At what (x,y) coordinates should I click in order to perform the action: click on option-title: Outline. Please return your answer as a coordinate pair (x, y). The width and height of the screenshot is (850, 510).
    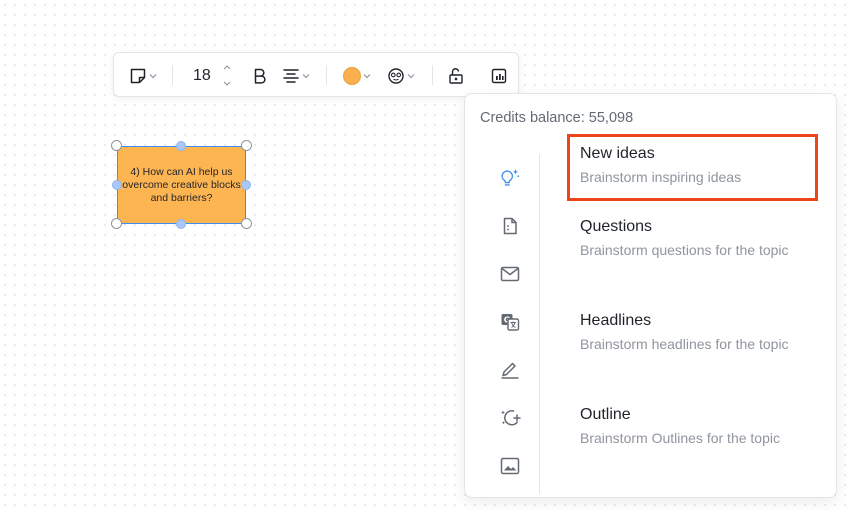
    Looking at the image, I should click on (605, 414).